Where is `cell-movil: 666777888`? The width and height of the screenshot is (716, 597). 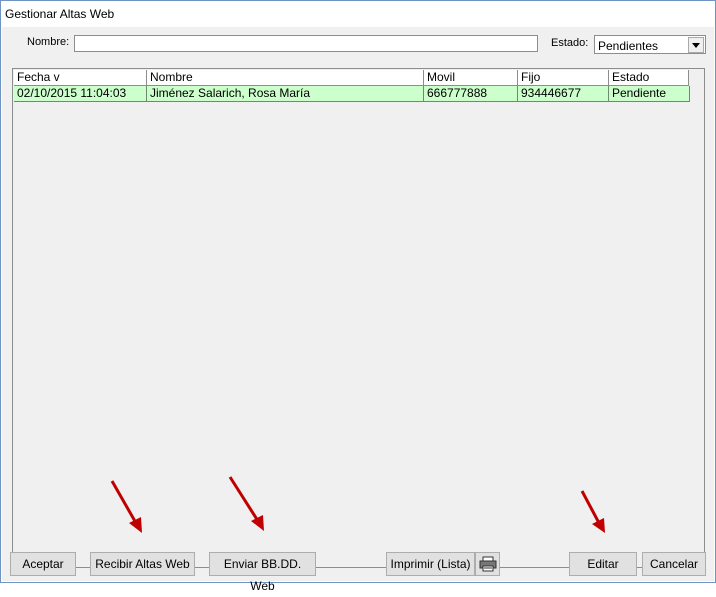 cell-movil: 666777888 is located at coordinates (471, 94).